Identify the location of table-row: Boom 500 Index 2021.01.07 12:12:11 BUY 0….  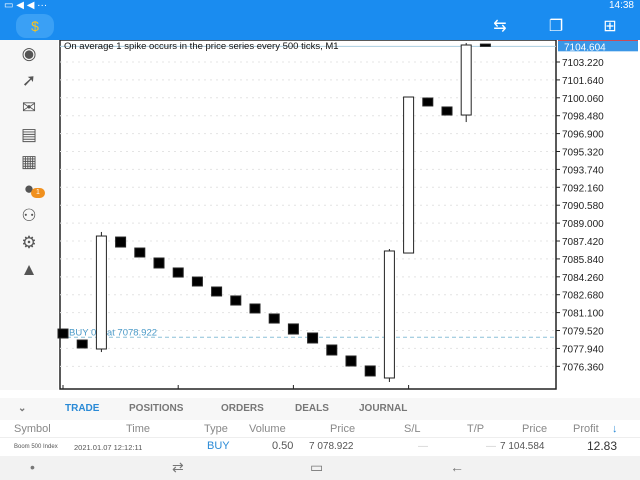
(320, 447).